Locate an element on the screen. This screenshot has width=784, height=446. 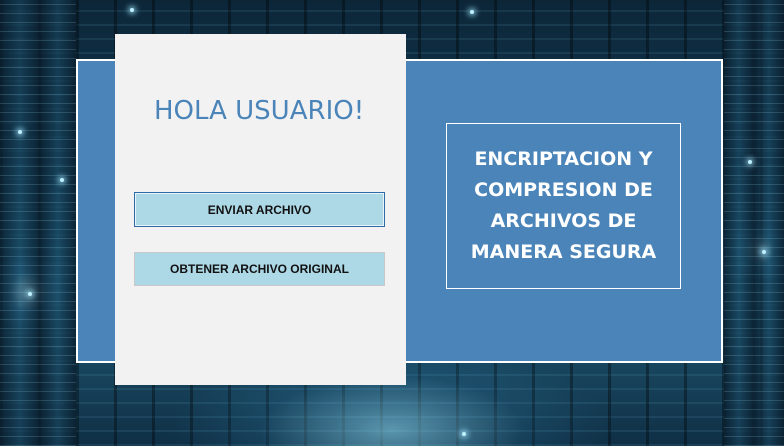
send-file-button: ENVIAR ARCHIVO is located at coordinates (259, 209).